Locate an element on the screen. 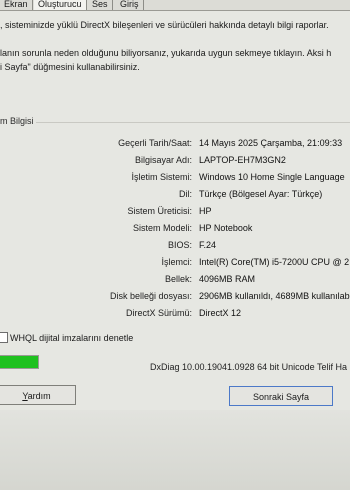 The height and width of the screenshot is (490, 350). info-row: Dil: Türkçe (Bölgesel Ayar: Türkçe) is located at coordinates (175, 195).